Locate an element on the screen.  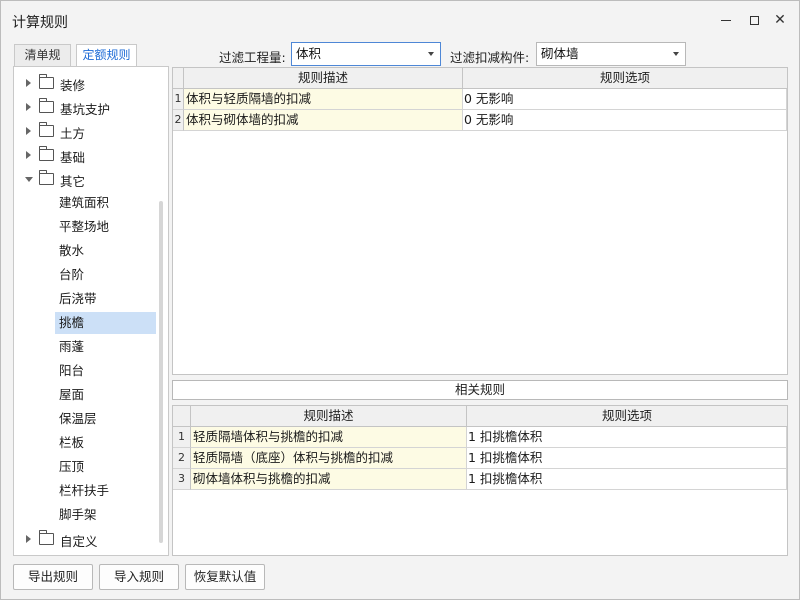
related-rules-title: 相关规则 is located at coordinates (480, 390).